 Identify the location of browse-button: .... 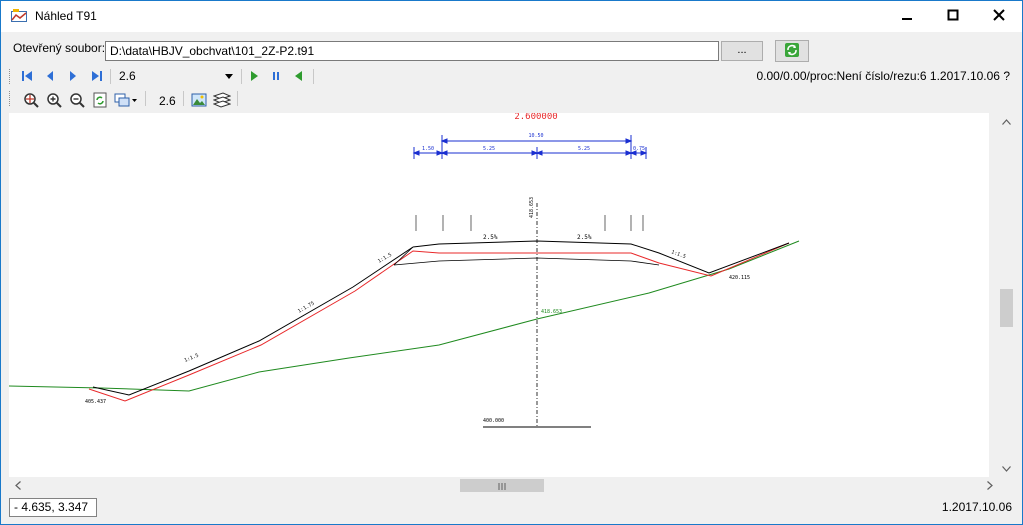
(742, 51).